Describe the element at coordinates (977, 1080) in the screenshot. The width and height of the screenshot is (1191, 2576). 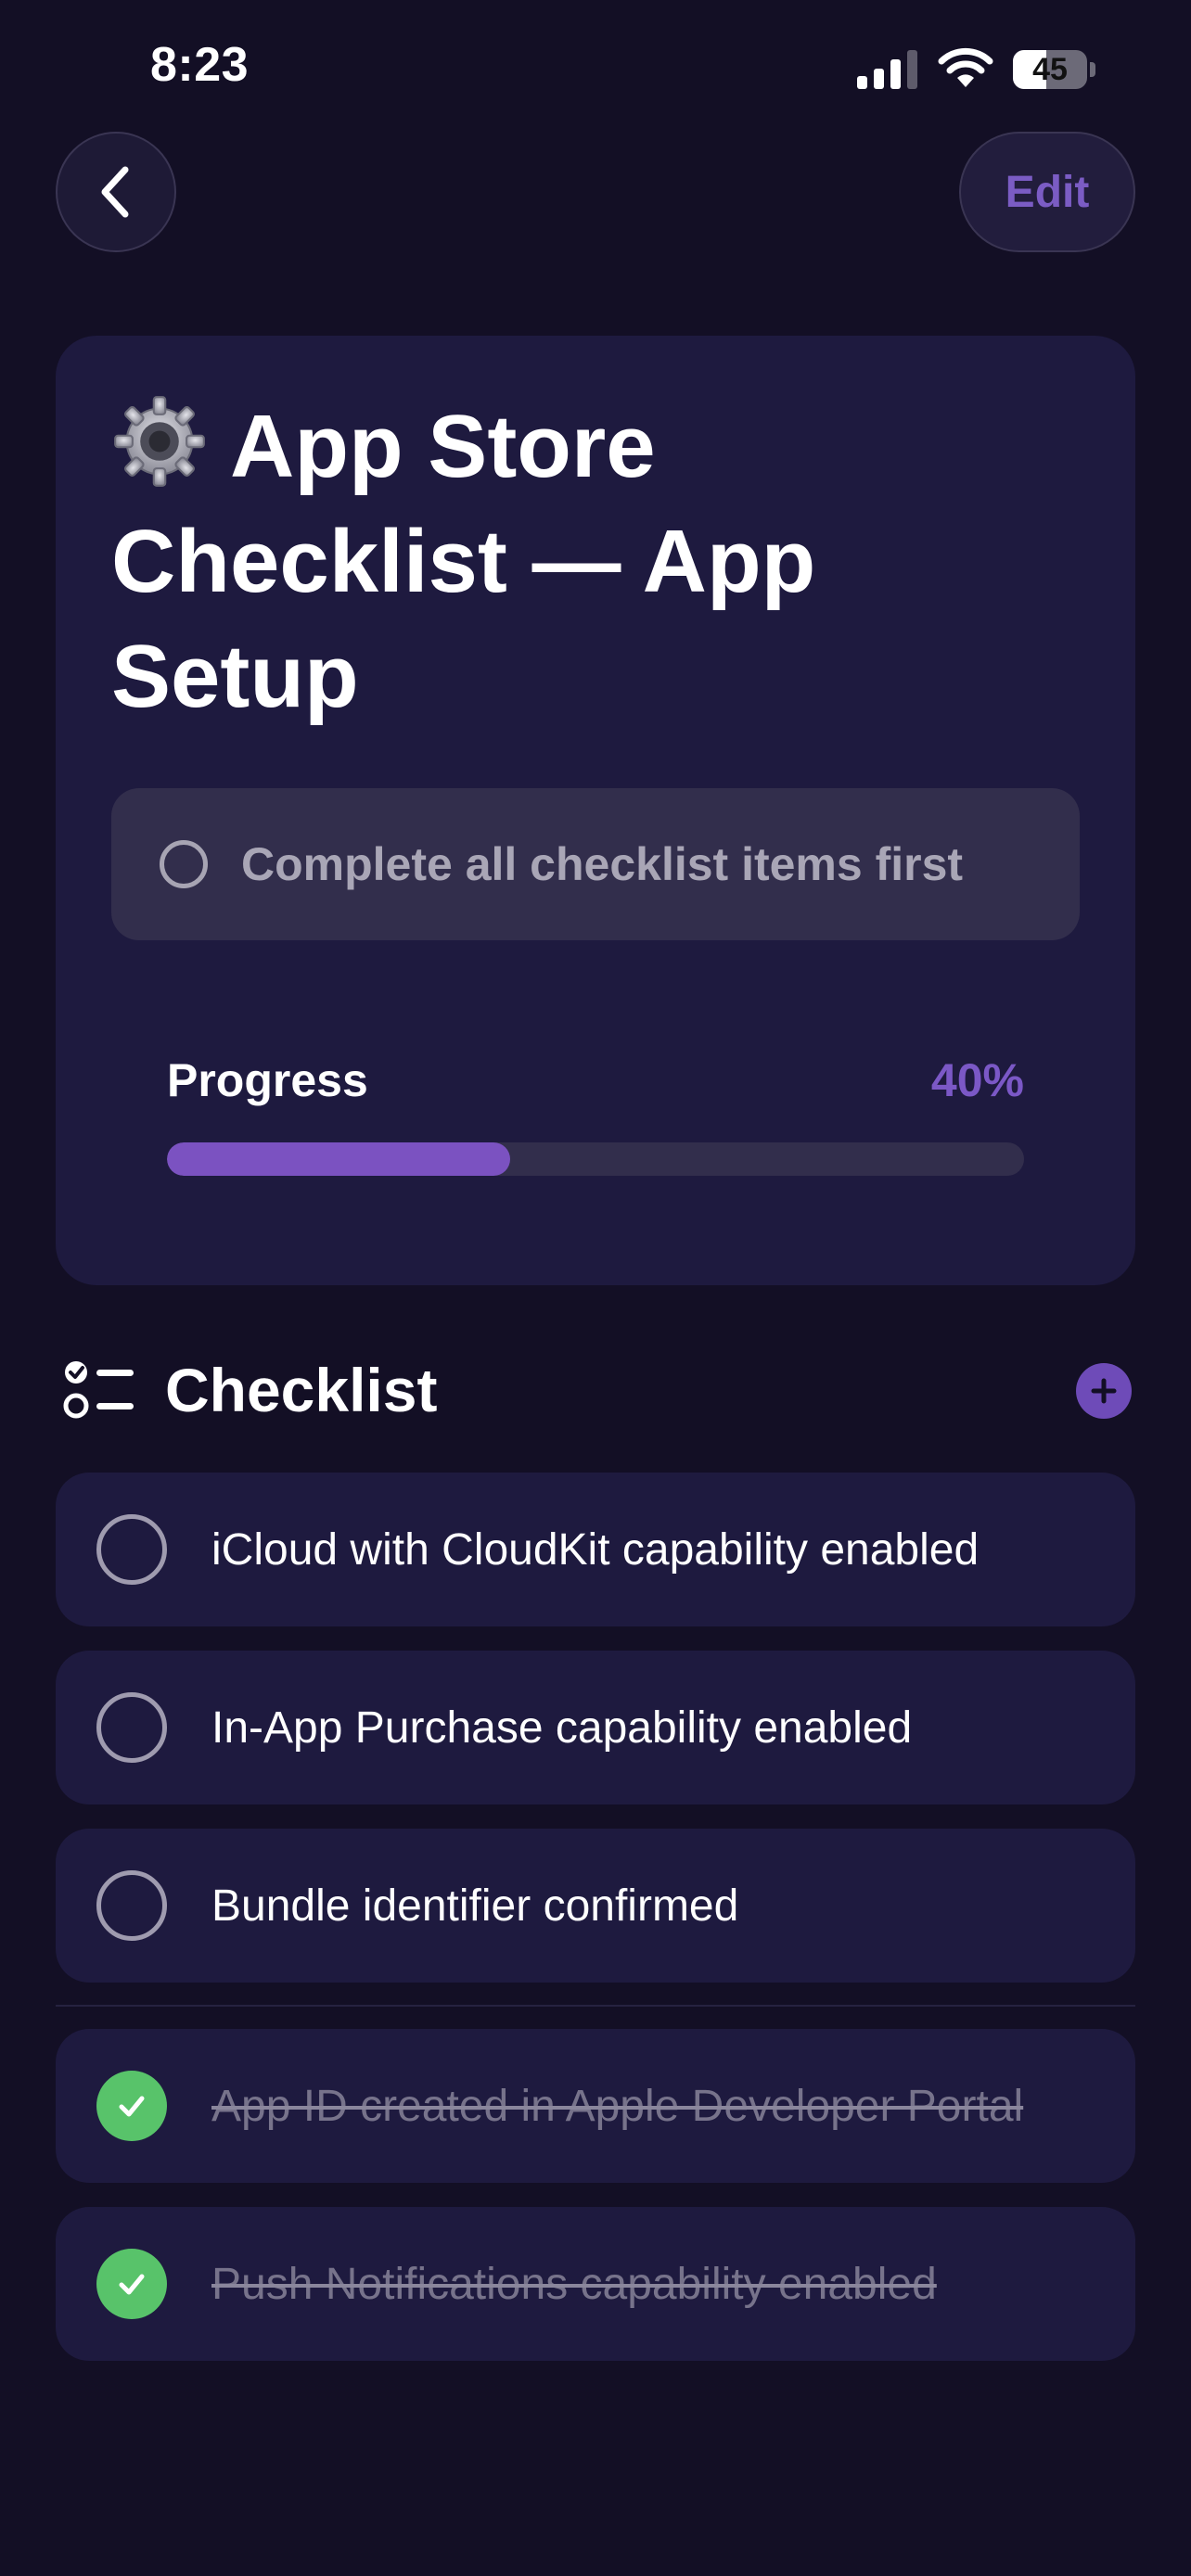
I see `progress-percent: 40%` at that location.